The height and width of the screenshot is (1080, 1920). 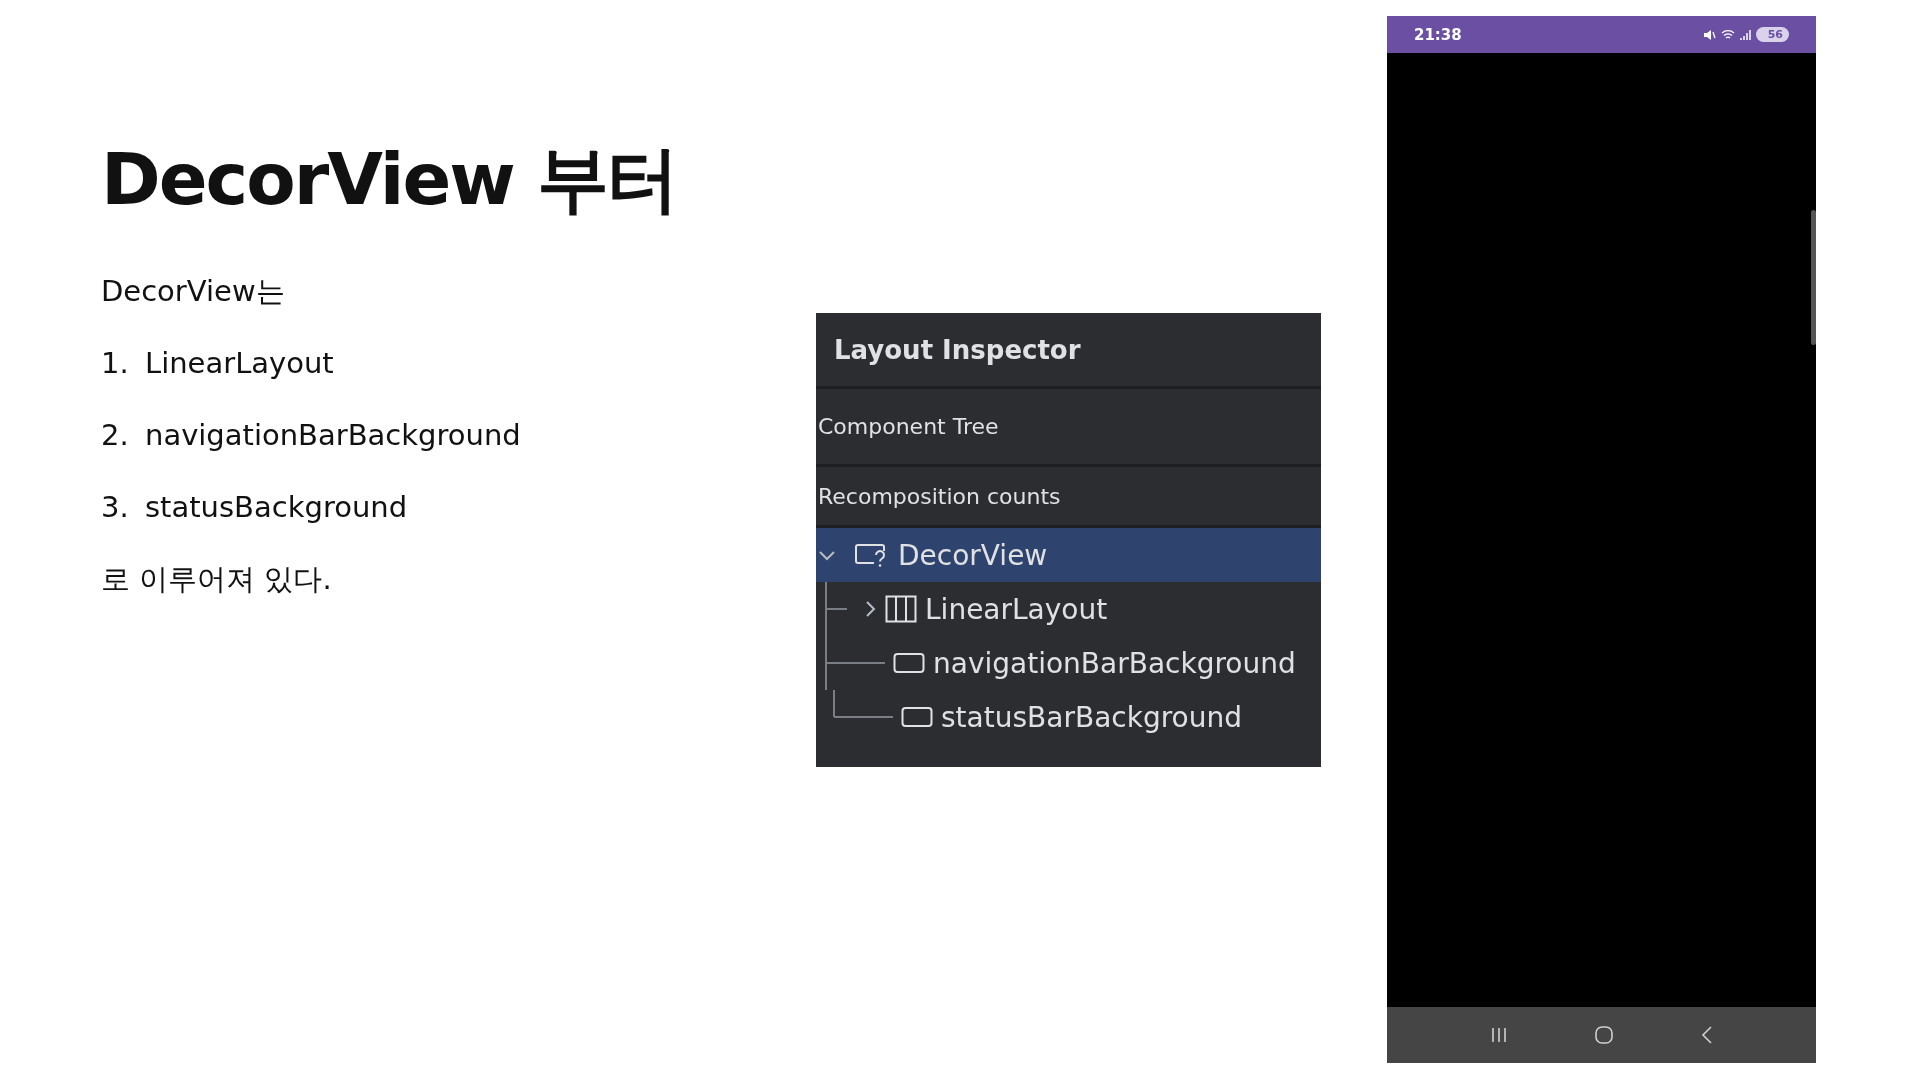 I want to click on mute-icon, so click(x=1709, y=34).